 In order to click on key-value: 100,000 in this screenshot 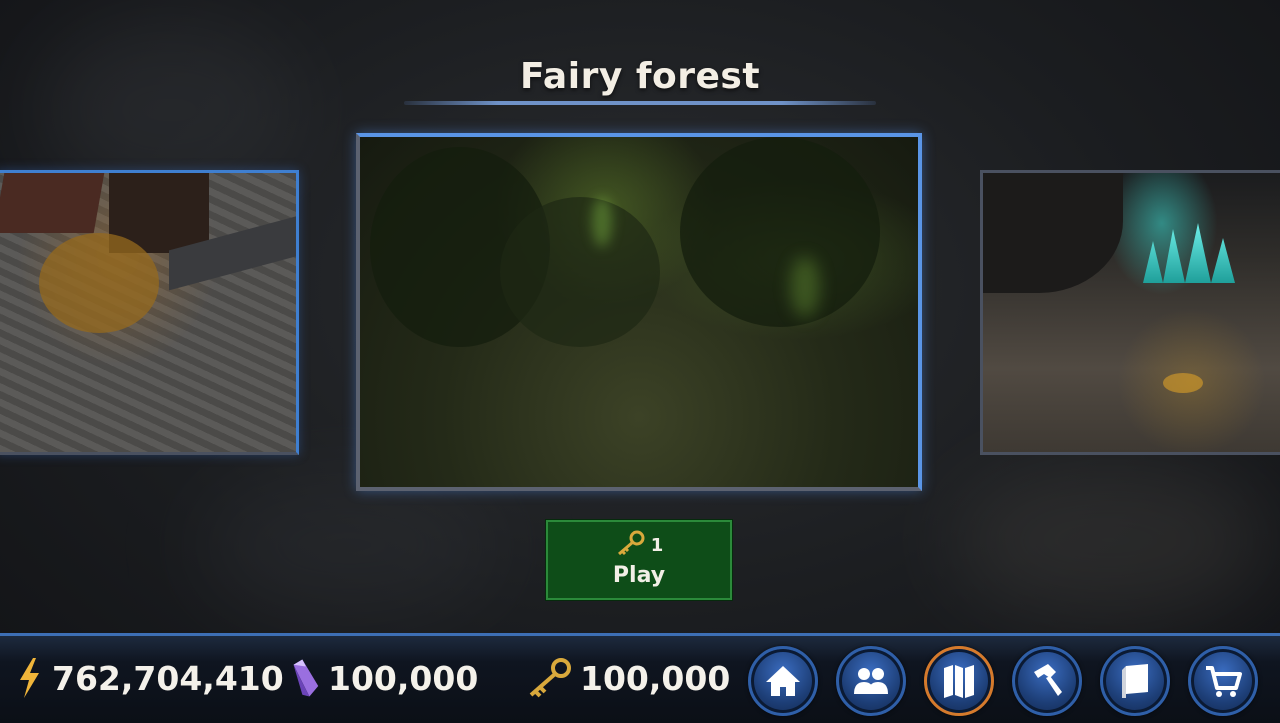, I will do `click(655, 678)`.